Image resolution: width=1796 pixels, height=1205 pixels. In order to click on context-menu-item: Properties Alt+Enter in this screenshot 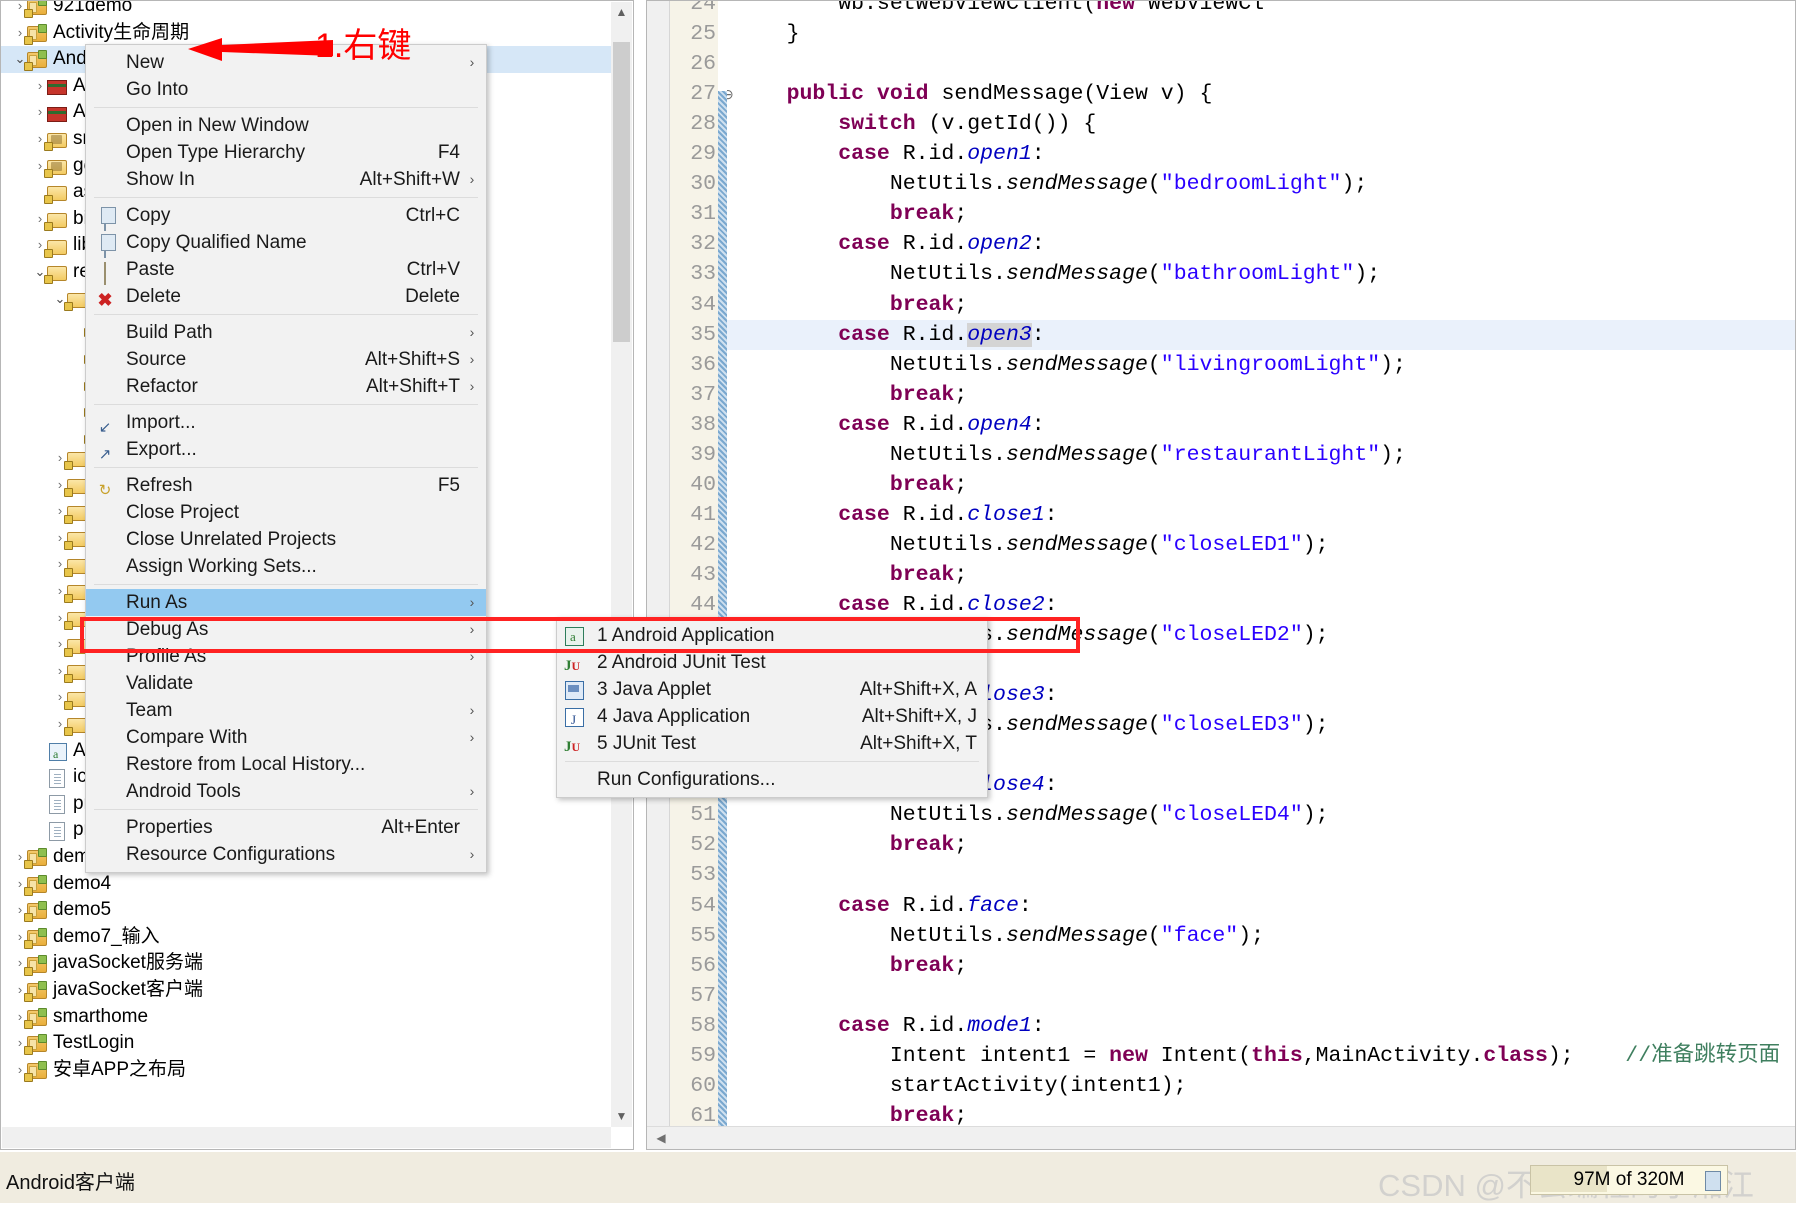, I will do `click(286, 827)`.